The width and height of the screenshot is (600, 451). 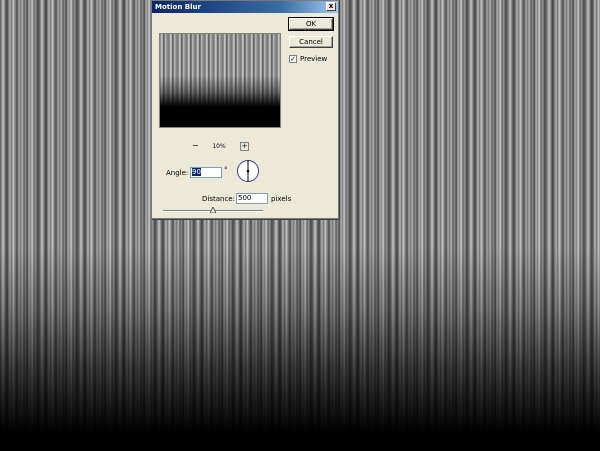 I want to click on close-button: x, so click(x=331, y=6).